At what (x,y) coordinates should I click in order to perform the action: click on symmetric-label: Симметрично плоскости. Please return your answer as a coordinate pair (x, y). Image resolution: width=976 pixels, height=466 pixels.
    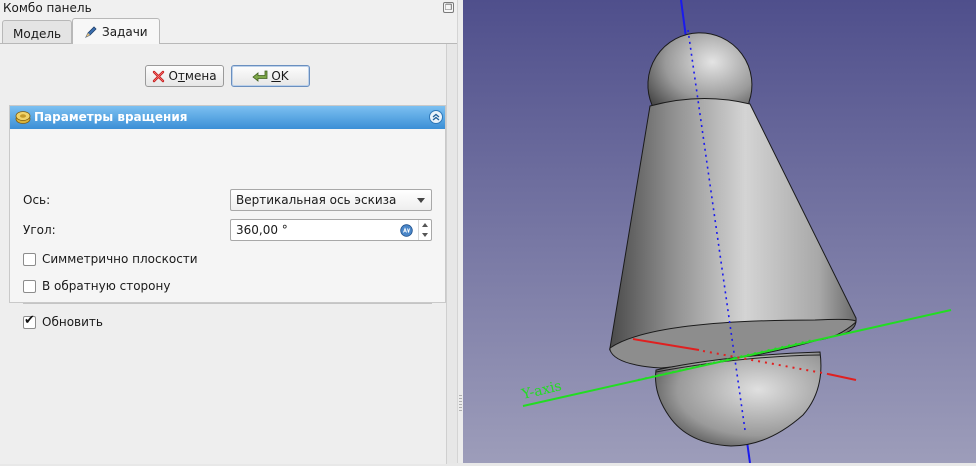
    Looking at the image, I should click on (120, 259).